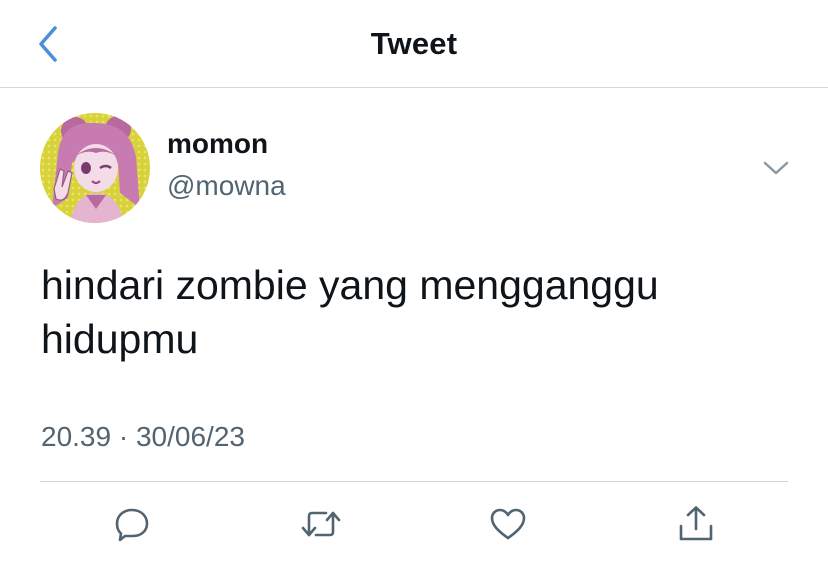 This screenshot has width=828, height=567. I want to click on divider, so click(414, 481).